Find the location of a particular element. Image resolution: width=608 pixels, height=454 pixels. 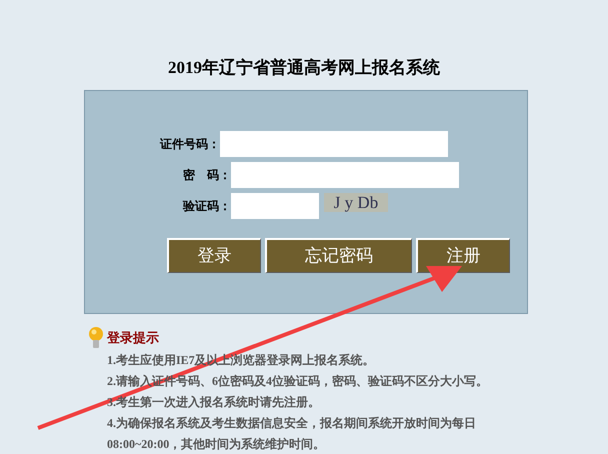

lightbulb-icon is located at coordinates (96, 338).